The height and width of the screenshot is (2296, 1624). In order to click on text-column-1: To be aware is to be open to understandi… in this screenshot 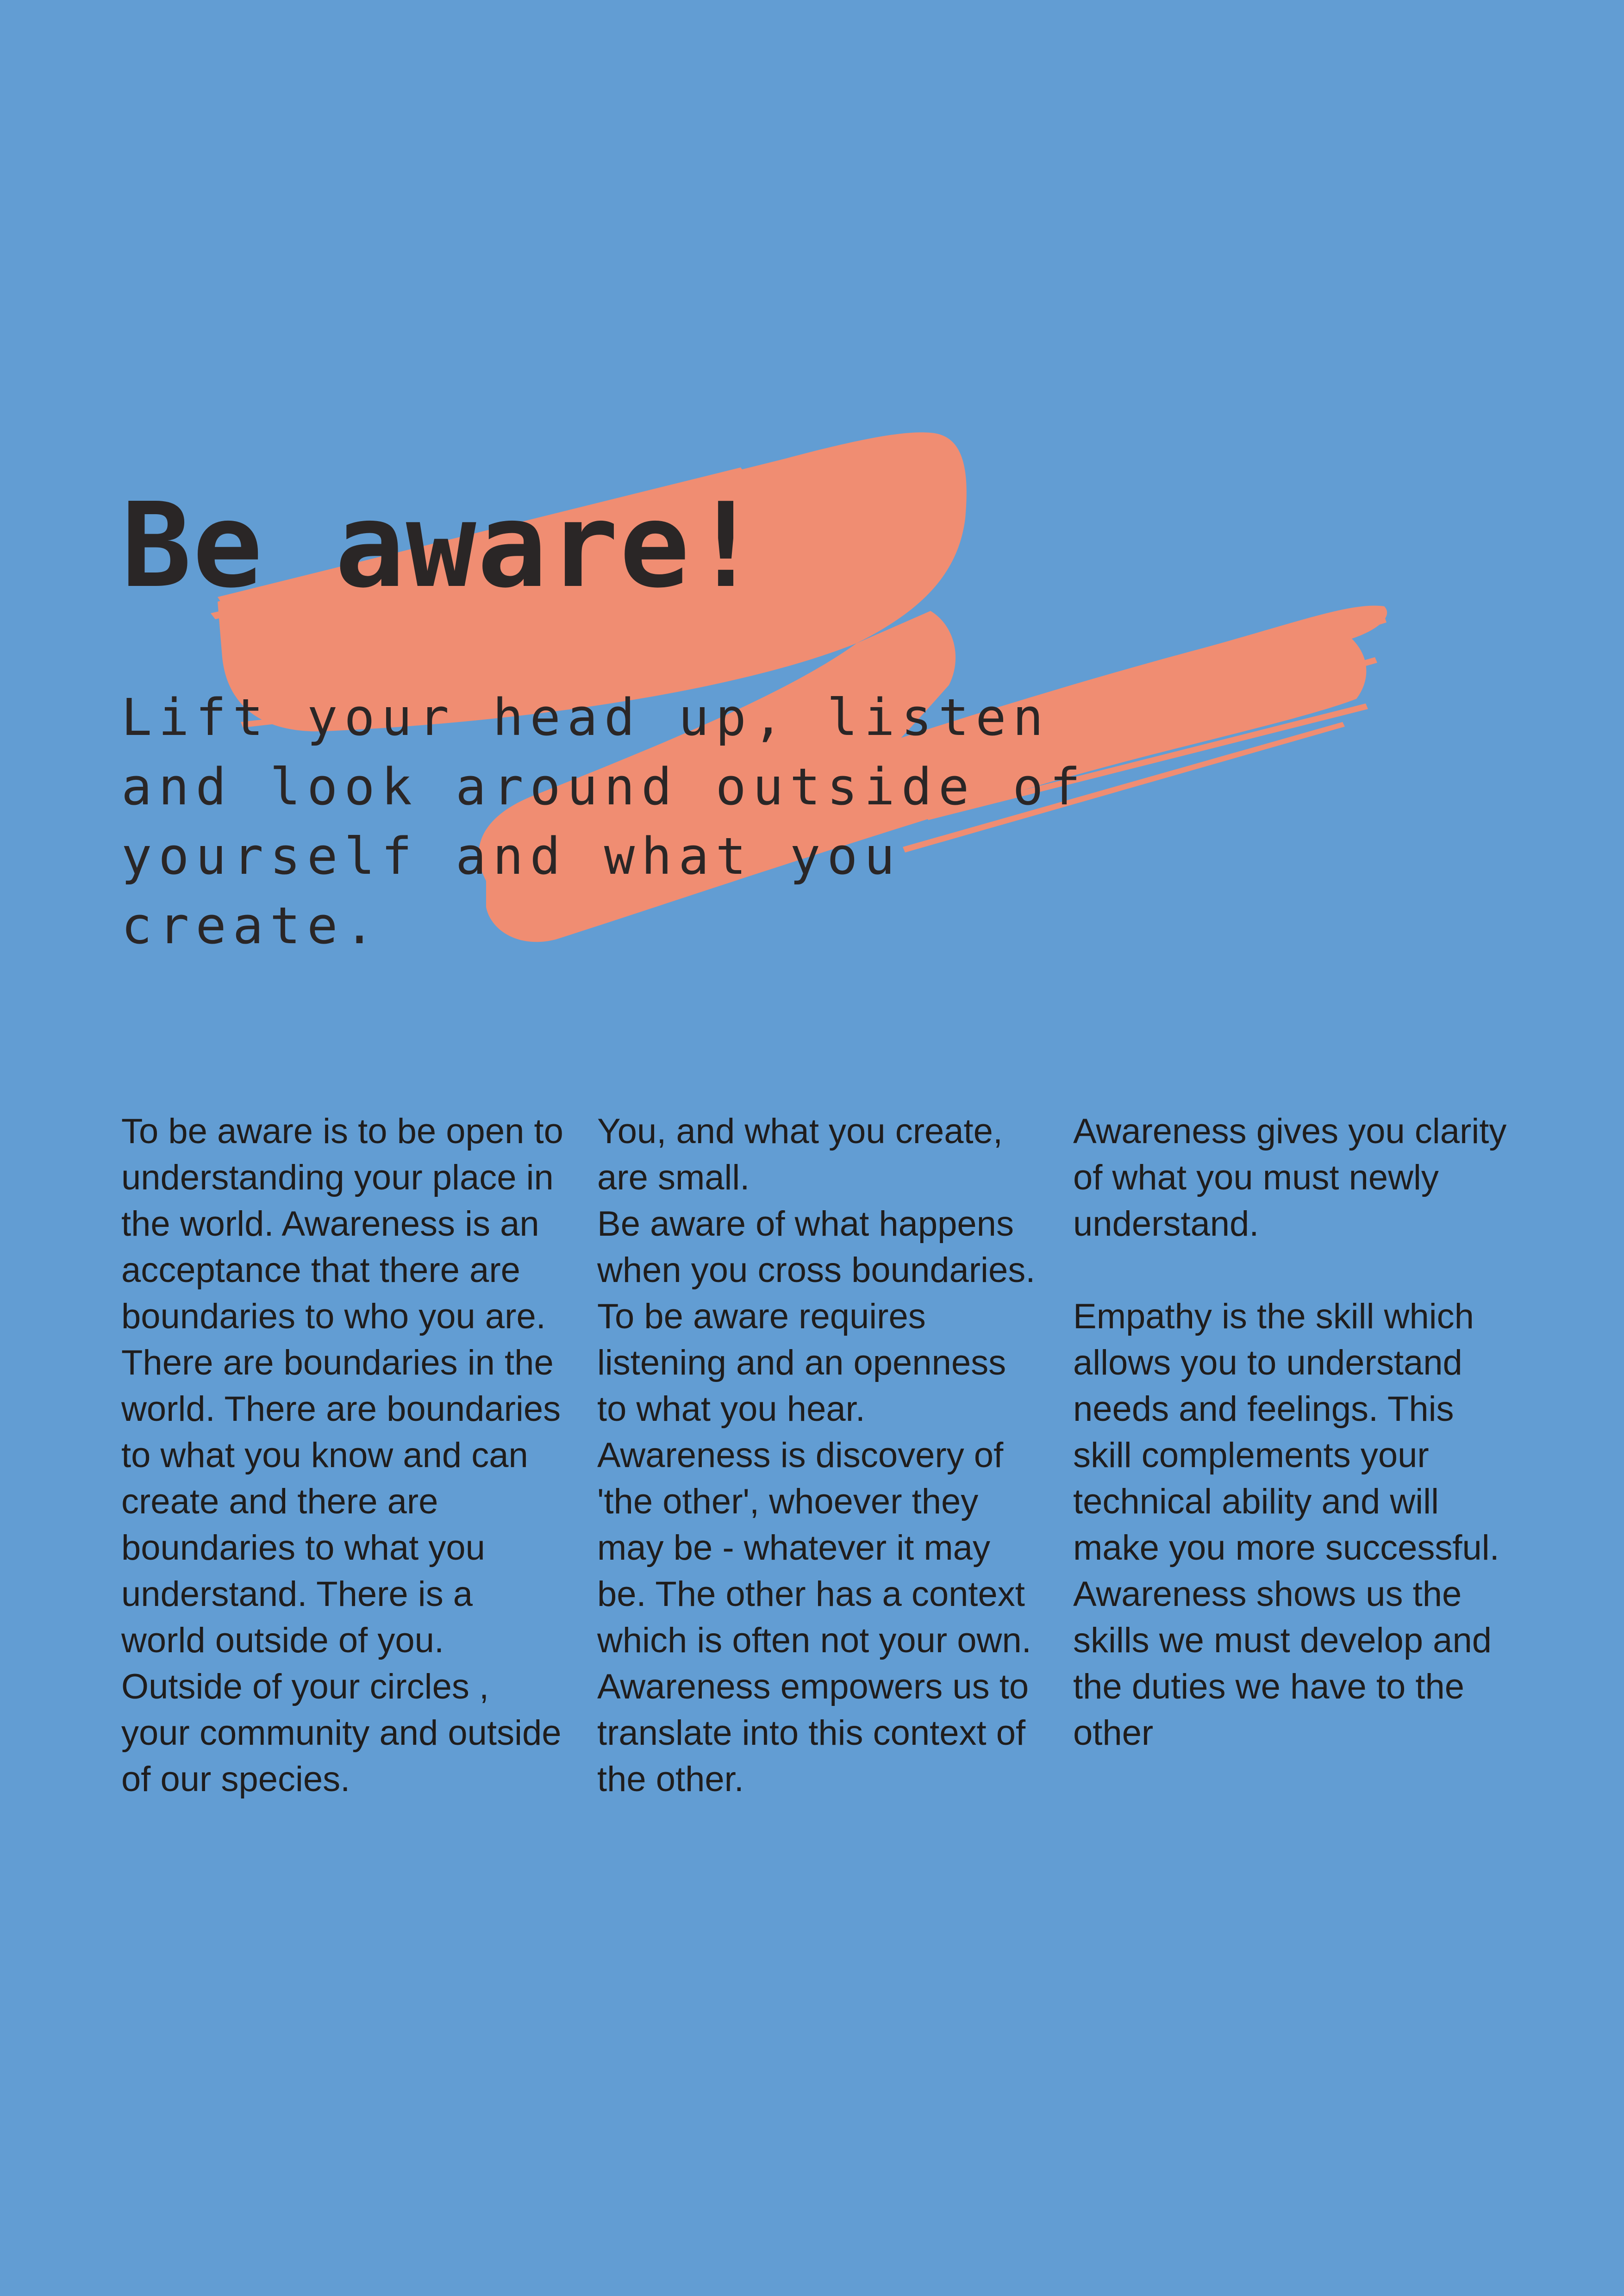, I will do `click(342, 1455)`.